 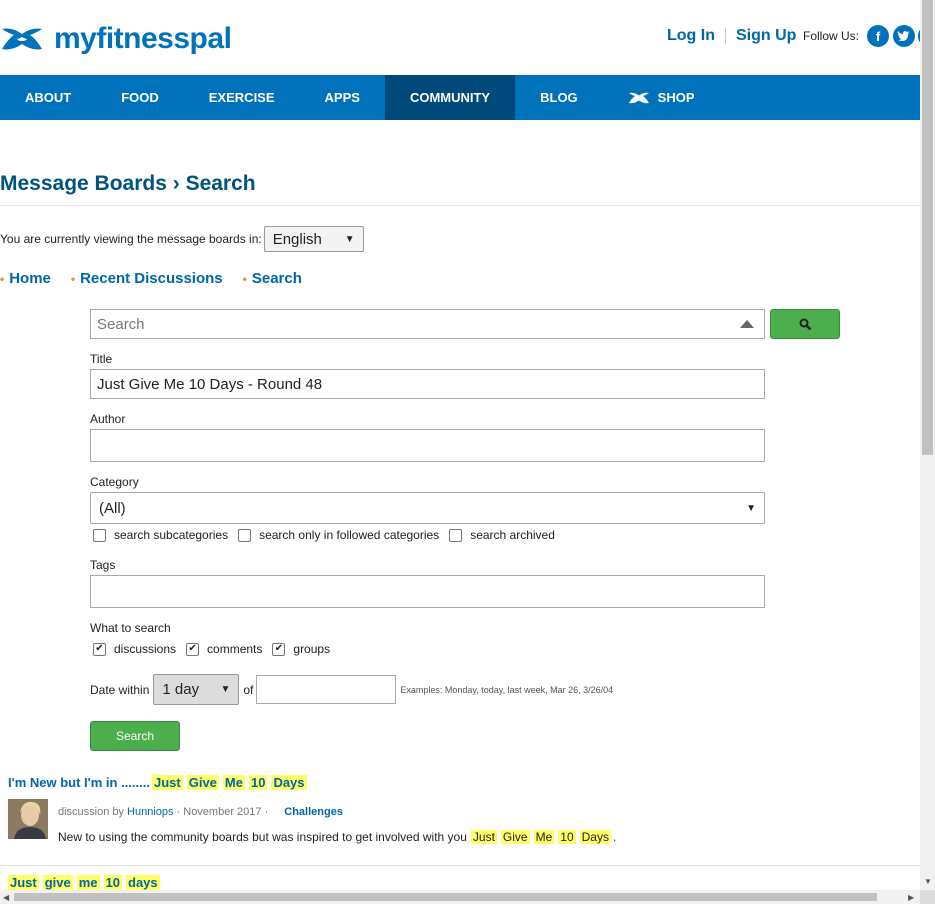 I want to click on search-button: Search, so click(x=135, y=736).